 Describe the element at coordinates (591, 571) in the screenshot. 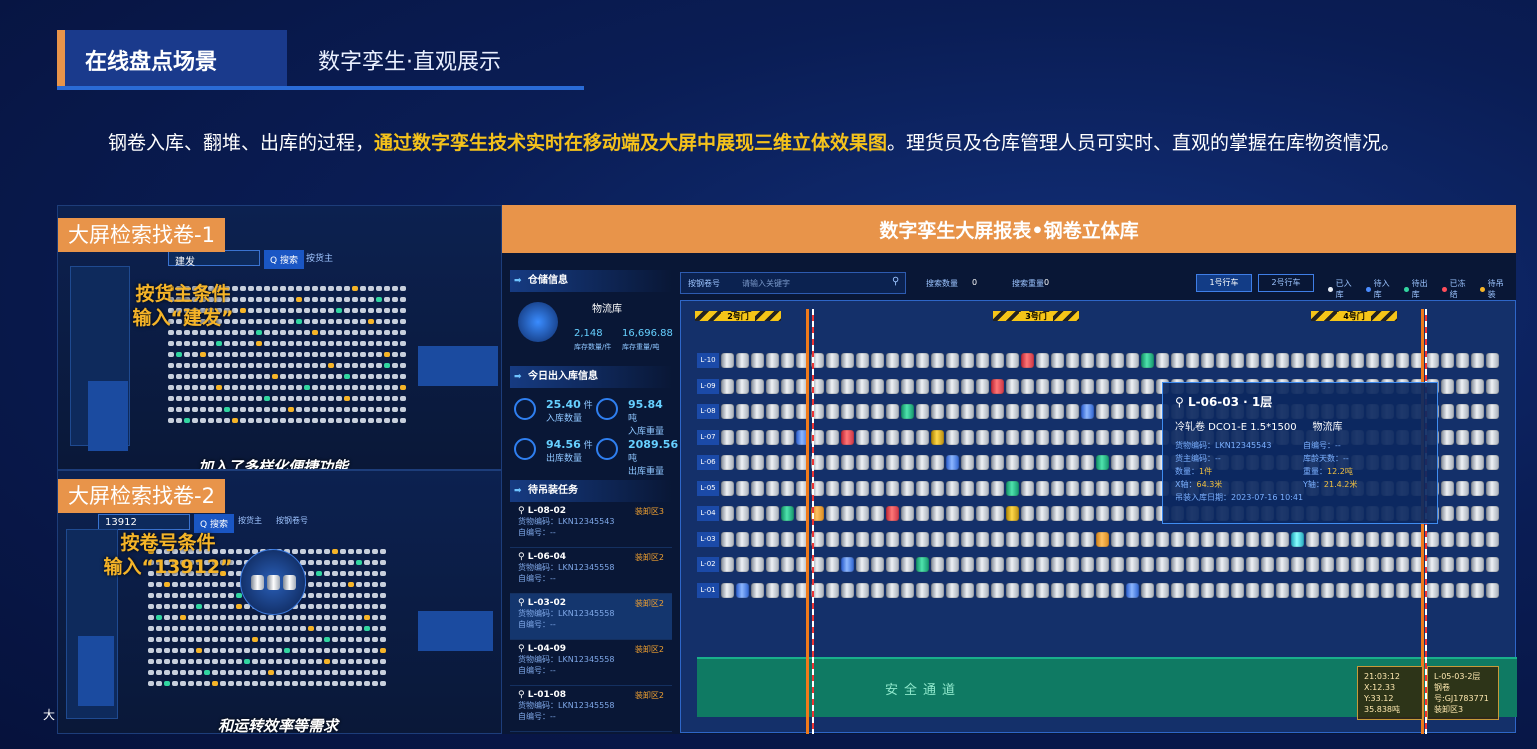

I see `task-item: 装卸区2 ⚲ L-06-04 货物编码：LKN12345558 自编号：--` at that location.